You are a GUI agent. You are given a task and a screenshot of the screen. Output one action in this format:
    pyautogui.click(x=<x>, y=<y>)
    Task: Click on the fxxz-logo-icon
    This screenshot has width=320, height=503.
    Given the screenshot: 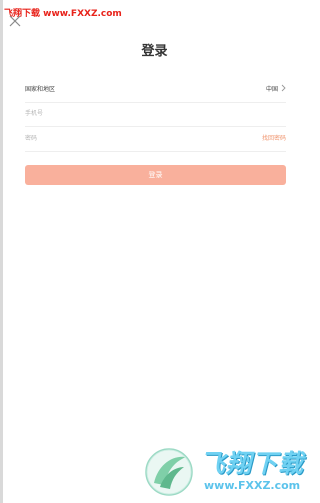 What is the action you would take?
    pyautogui.click(x=169, y=472)
    